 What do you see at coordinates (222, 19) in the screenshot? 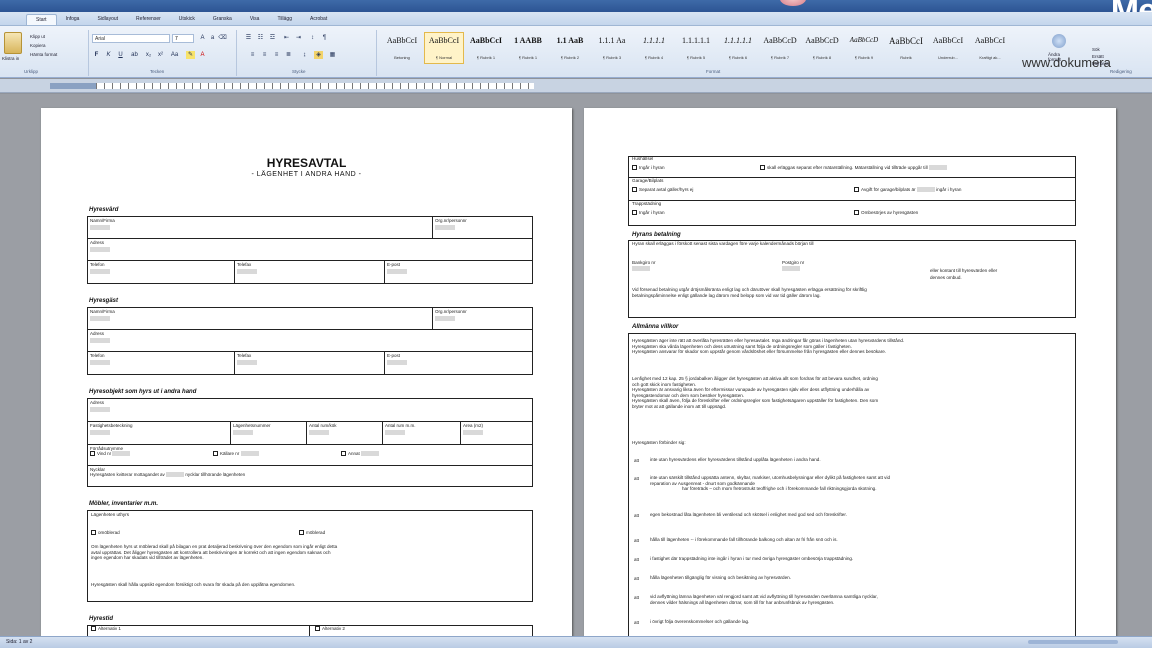
I see `tab-granska: Granska` at bounding box center [222, 19].